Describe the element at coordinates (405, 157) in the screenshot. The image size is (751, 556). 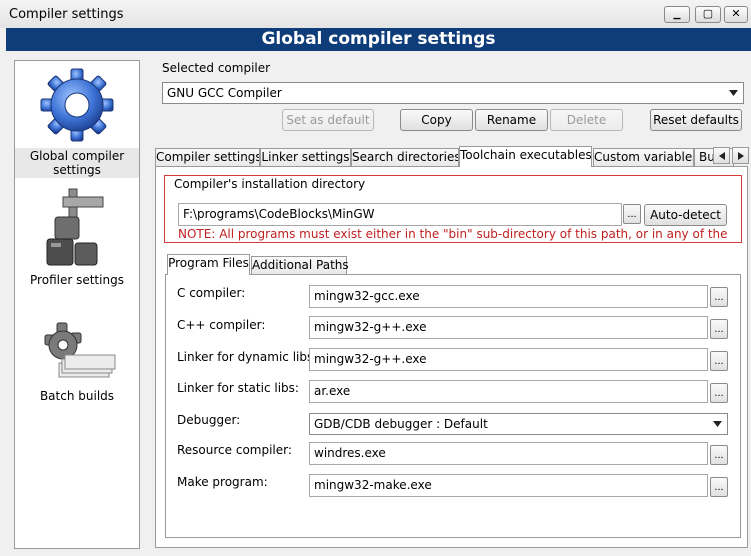
I see `tab-search-directories: Search directories` at that location.